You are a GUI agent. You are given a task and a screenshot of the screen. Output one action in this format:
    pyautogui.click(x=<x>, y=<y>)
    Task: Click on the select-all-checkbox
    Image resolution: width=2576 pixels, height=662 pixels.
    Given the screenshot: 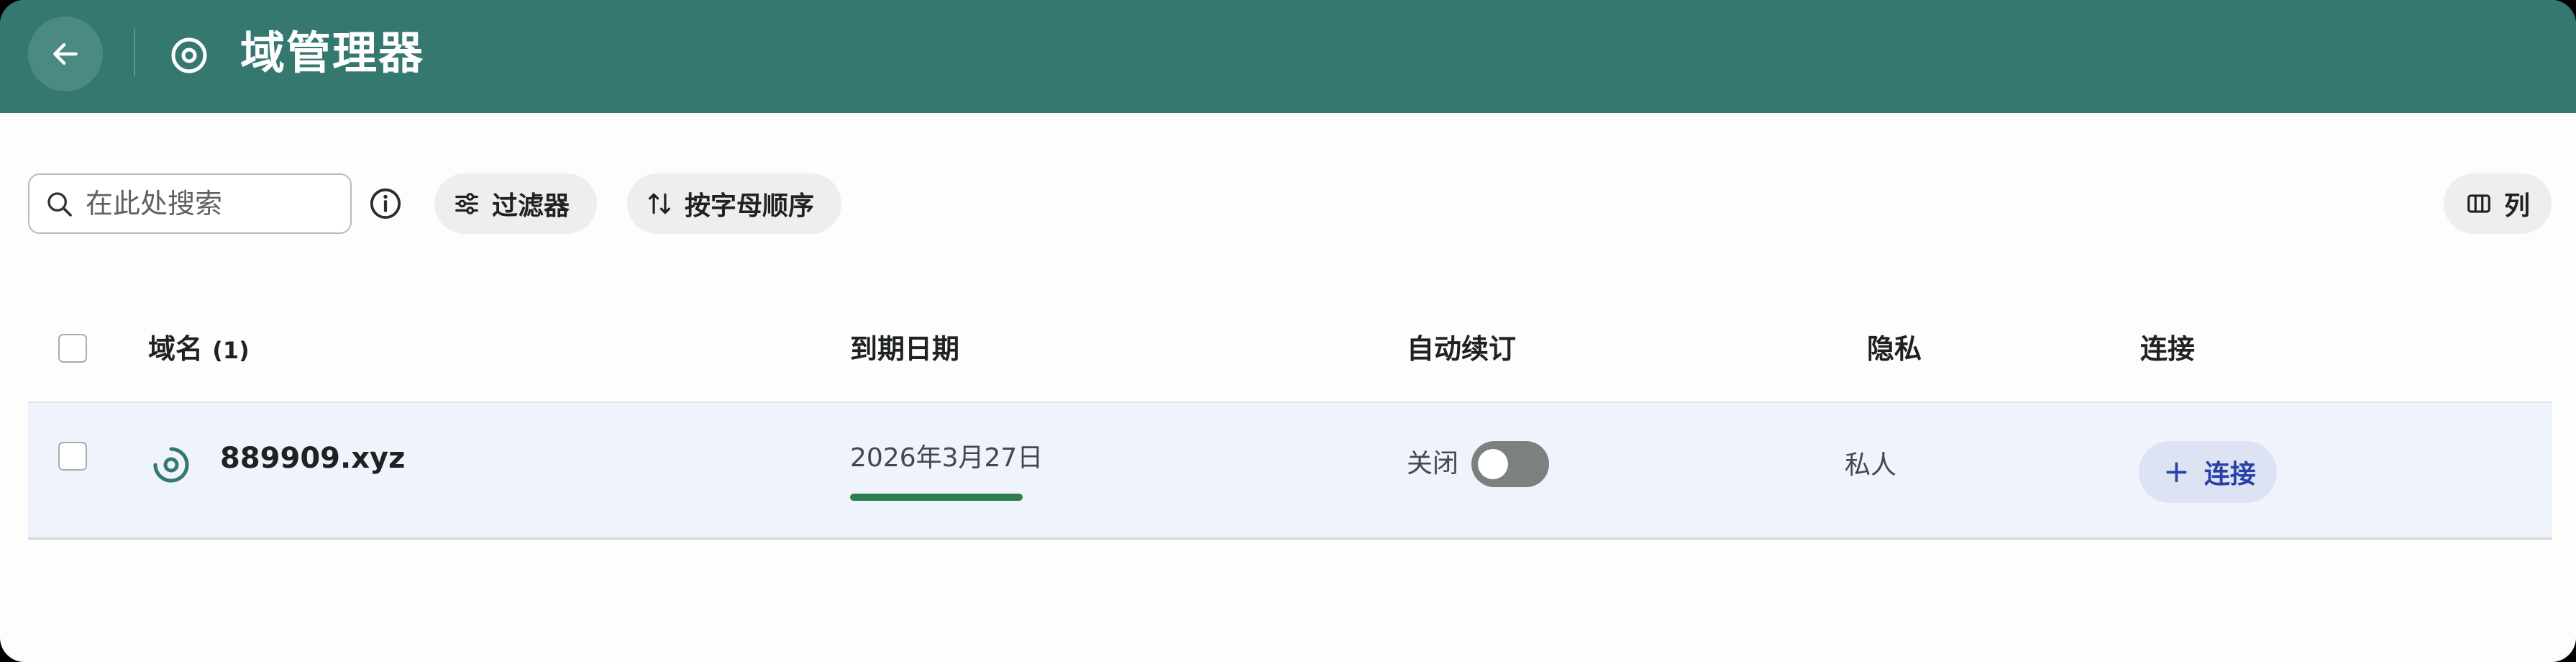 What is the action you would take?
    pyautogui.click(x=72, y=348)
    